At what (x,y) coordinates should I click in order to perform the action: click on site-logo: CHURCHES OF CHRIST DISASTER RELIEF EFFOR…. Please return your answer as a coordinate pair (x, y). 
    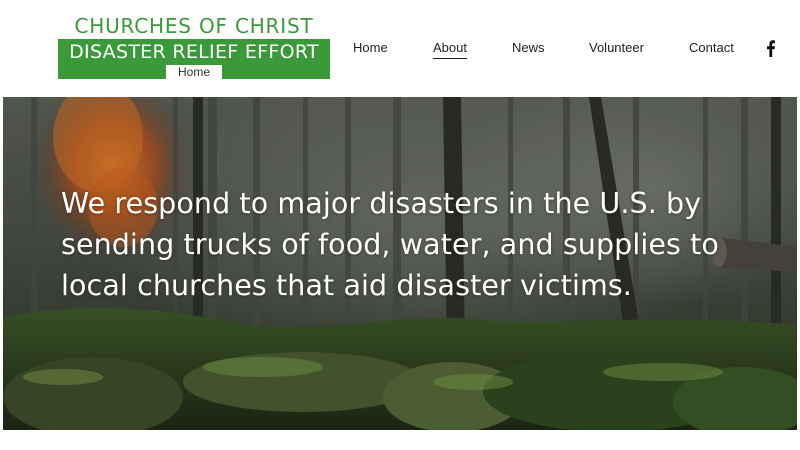
    Looking at the image, I should click on (194, 48).